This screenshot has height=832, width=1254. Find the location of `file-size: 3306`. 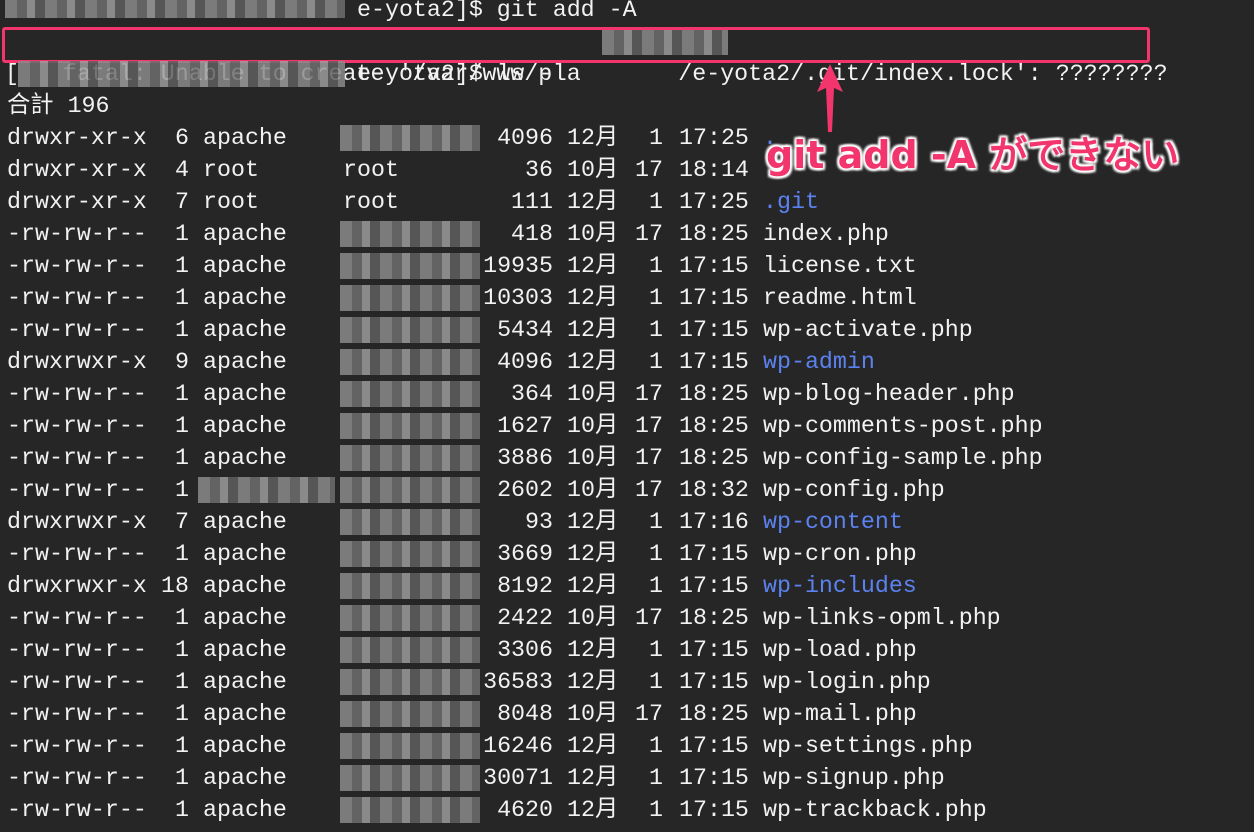

file-size: 3306 is located at coordinates (525, 650).